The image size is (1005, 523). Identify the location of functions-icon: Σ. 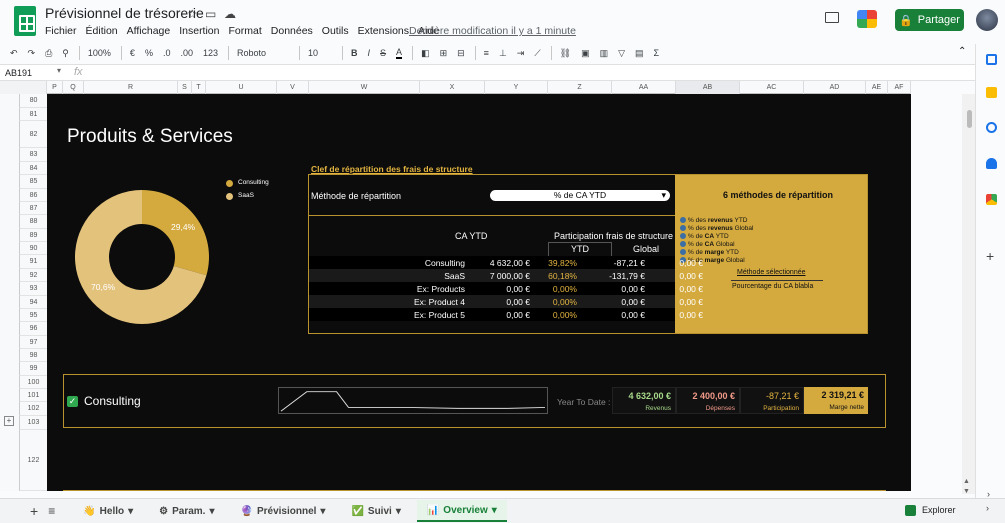
(657, 53).